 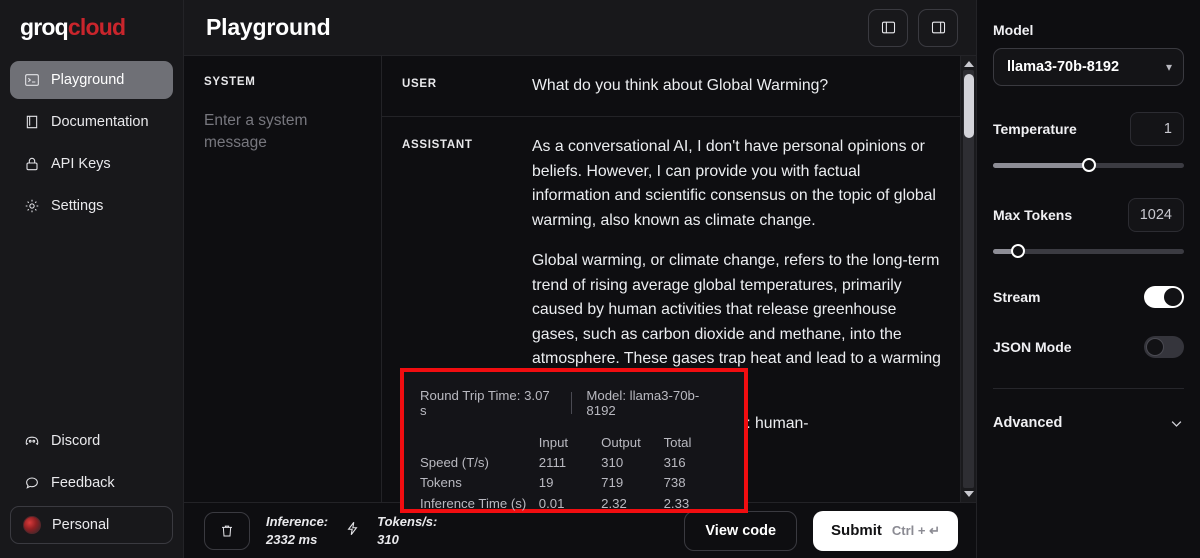 I want to click on max-tokens-slider, so click(x=1088, y=251).